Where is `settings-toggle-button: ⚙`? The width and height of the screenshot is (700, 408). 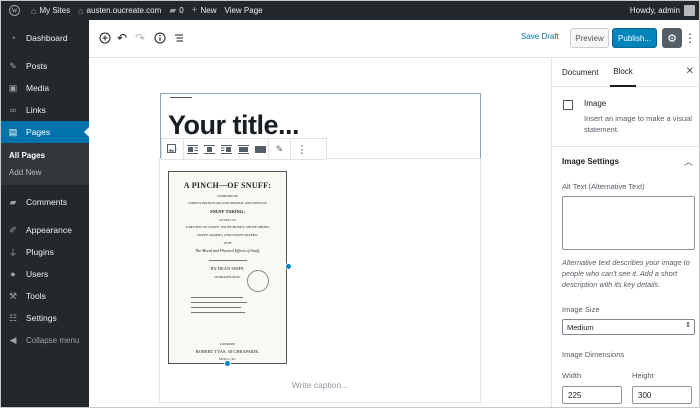
settings-toggle-button: ⚙ is located at coordinates (672, 38).